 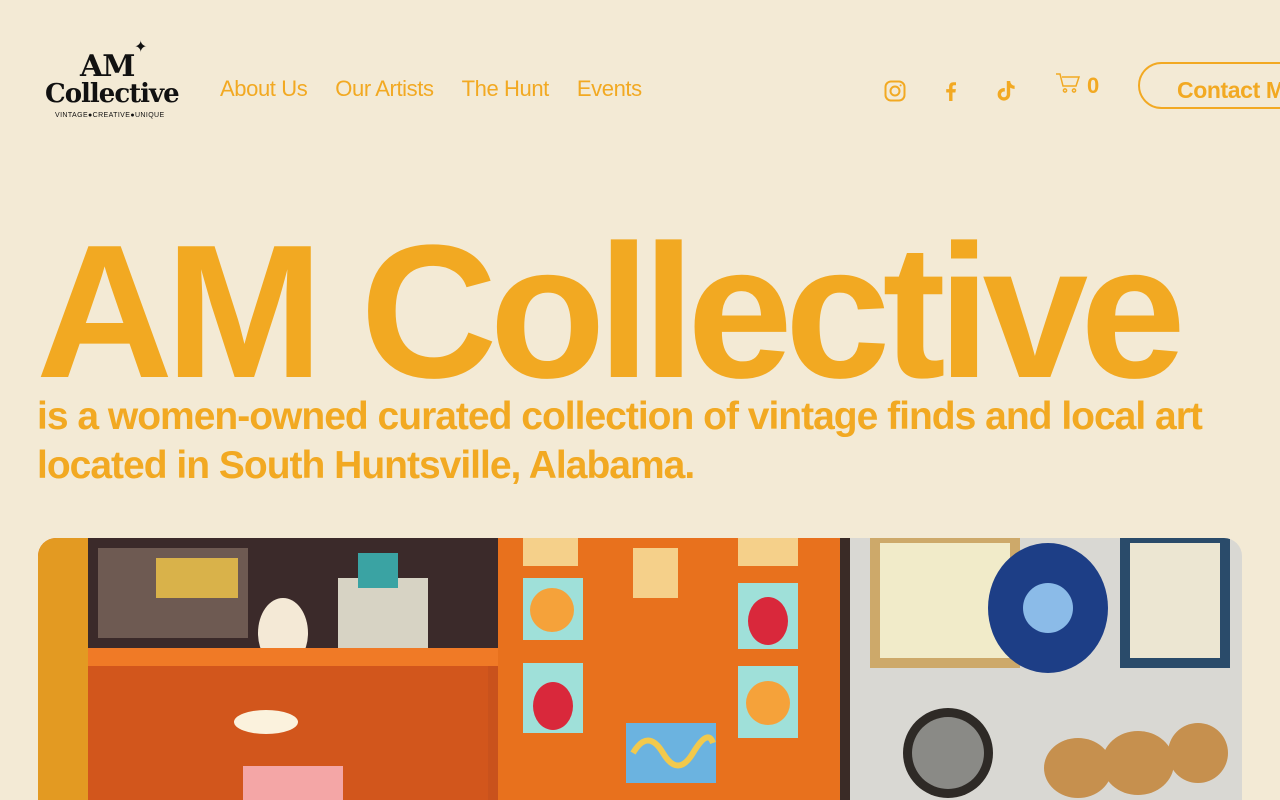 What do you see at coordinates (141, 47) in the screenshot?
I see `sparkle-icon: ✦` at bounding box center [141, 47].